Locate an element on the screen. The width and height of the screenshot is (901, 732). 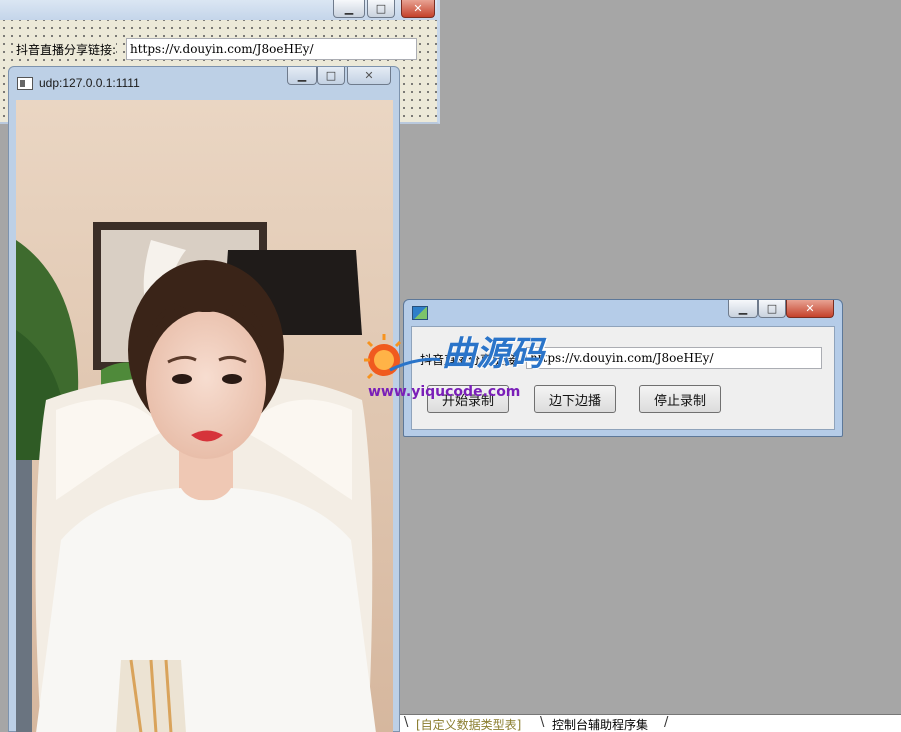
sun-logo-icon is located at coordinates (402, 357).